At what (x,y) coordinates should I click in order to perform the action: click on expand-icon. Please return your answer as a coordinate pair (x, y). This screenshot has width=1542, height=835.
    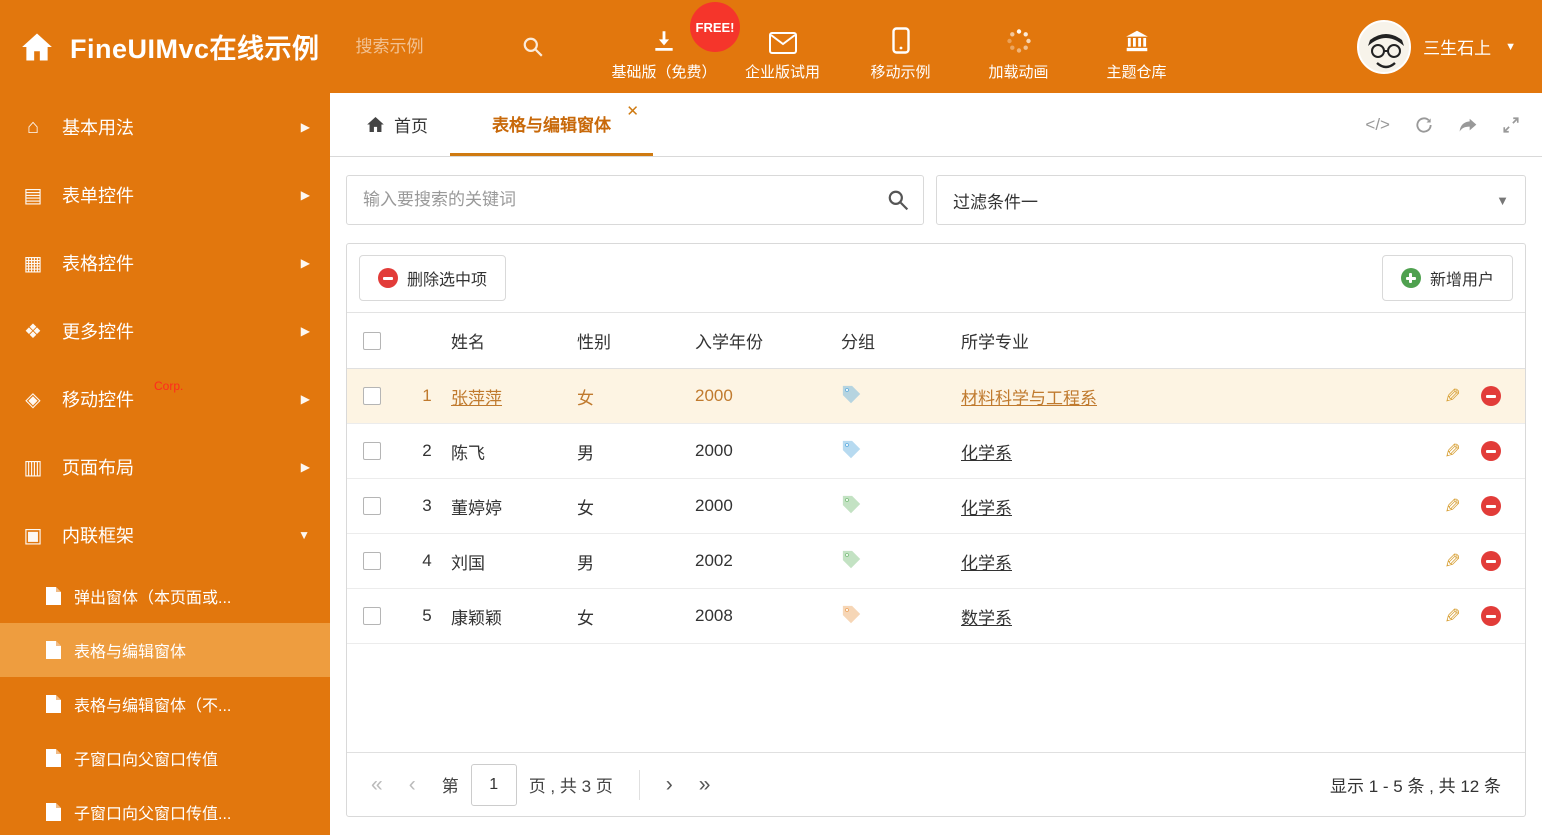
    Looking at the image, I should click on (1511, 125).